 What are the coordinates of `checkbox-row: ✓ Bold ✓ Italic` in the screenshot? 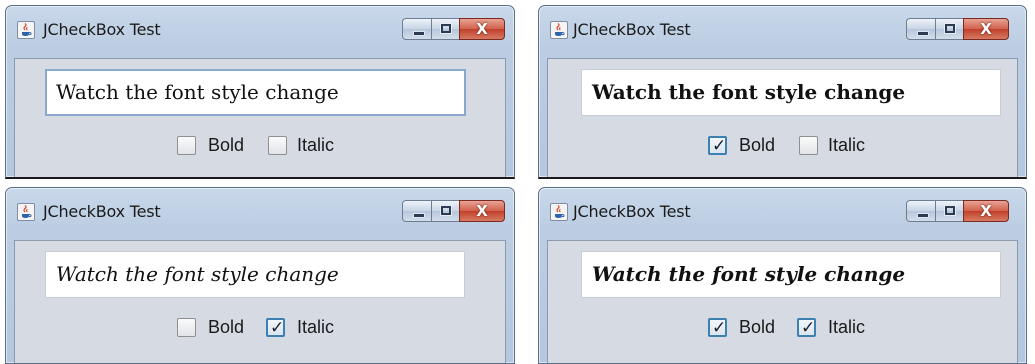 It's located at (808, 327).